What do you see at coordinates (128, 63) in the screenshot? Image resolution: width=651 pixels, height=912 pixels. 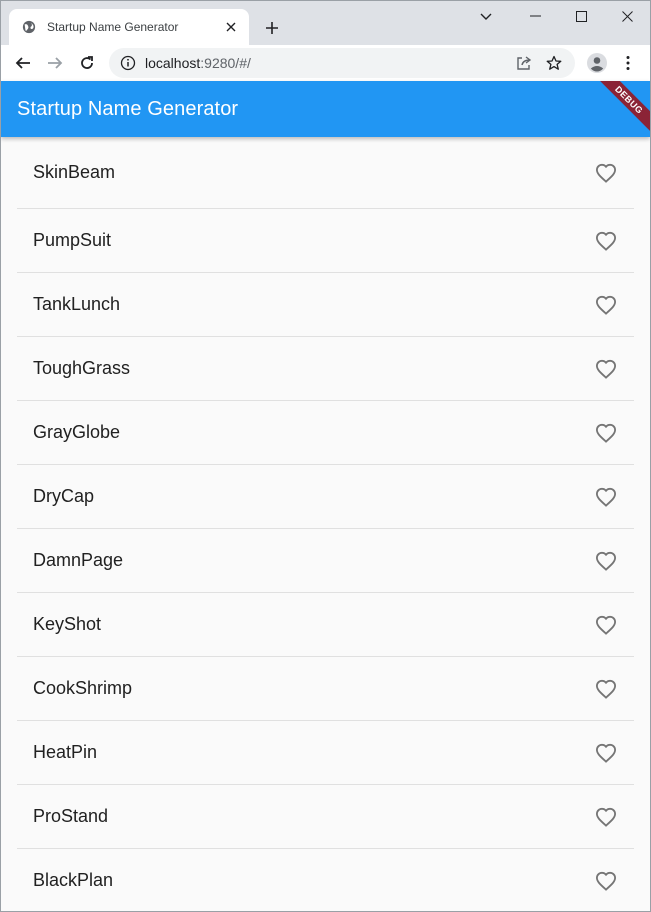 I see `info-icon` at bounding box center [128, 63].